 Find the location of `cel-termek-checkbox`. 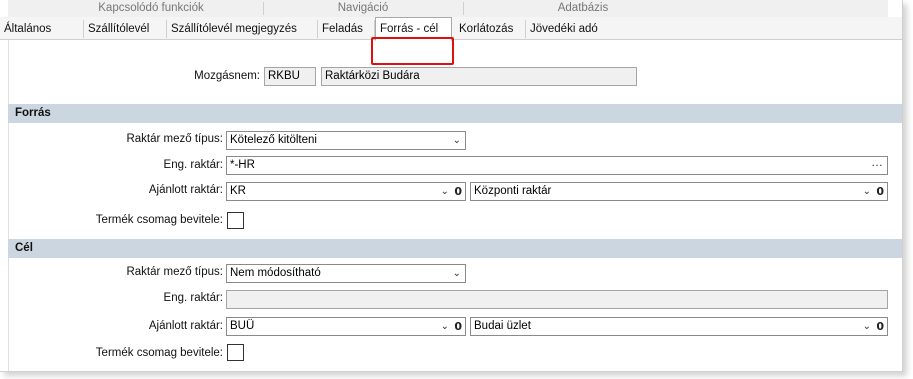

cel-termek-checkbox is located at coordinates (235, 352).